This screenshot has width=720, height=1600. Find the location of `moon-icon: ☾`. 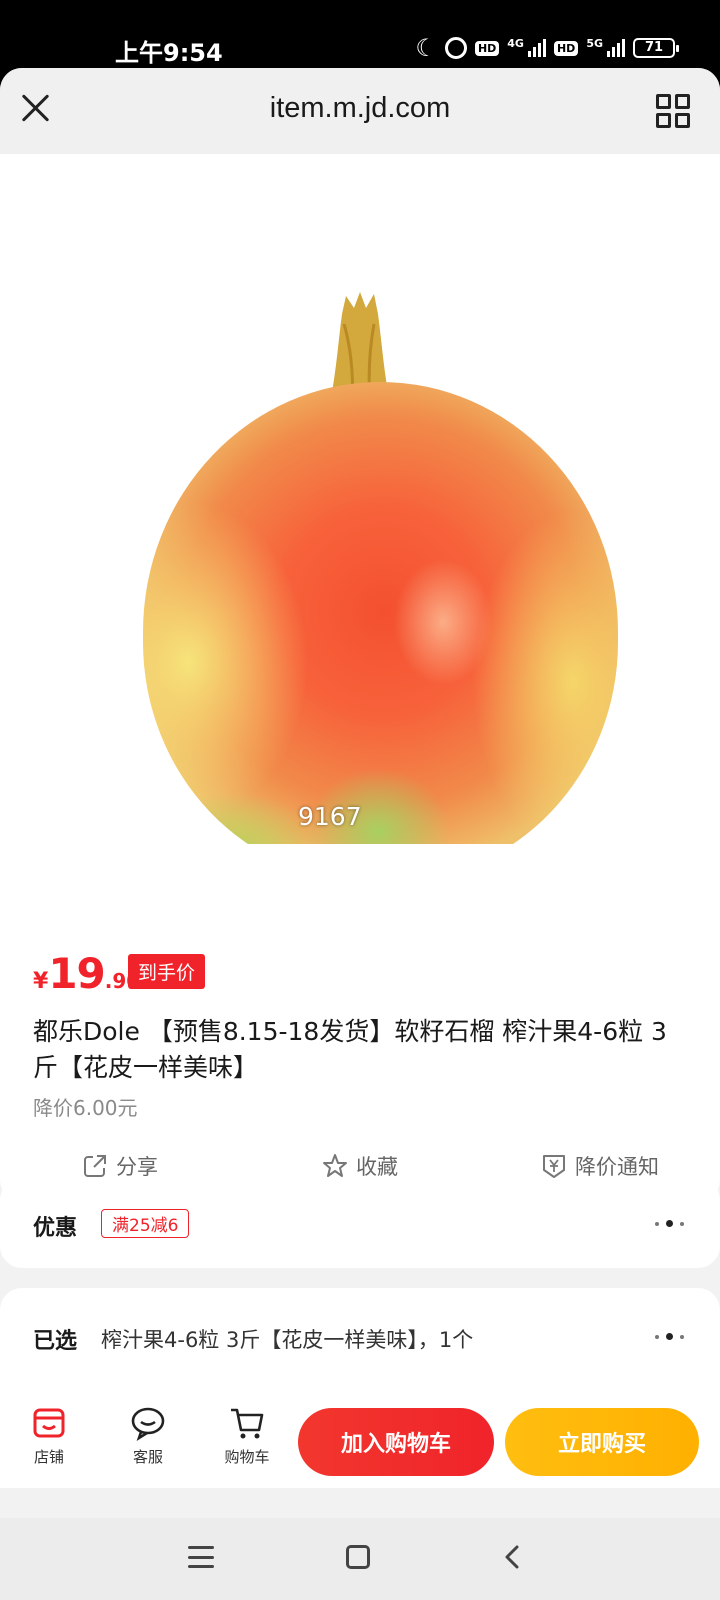

moon-icon: ☾ is located at coordinates (426, 48).